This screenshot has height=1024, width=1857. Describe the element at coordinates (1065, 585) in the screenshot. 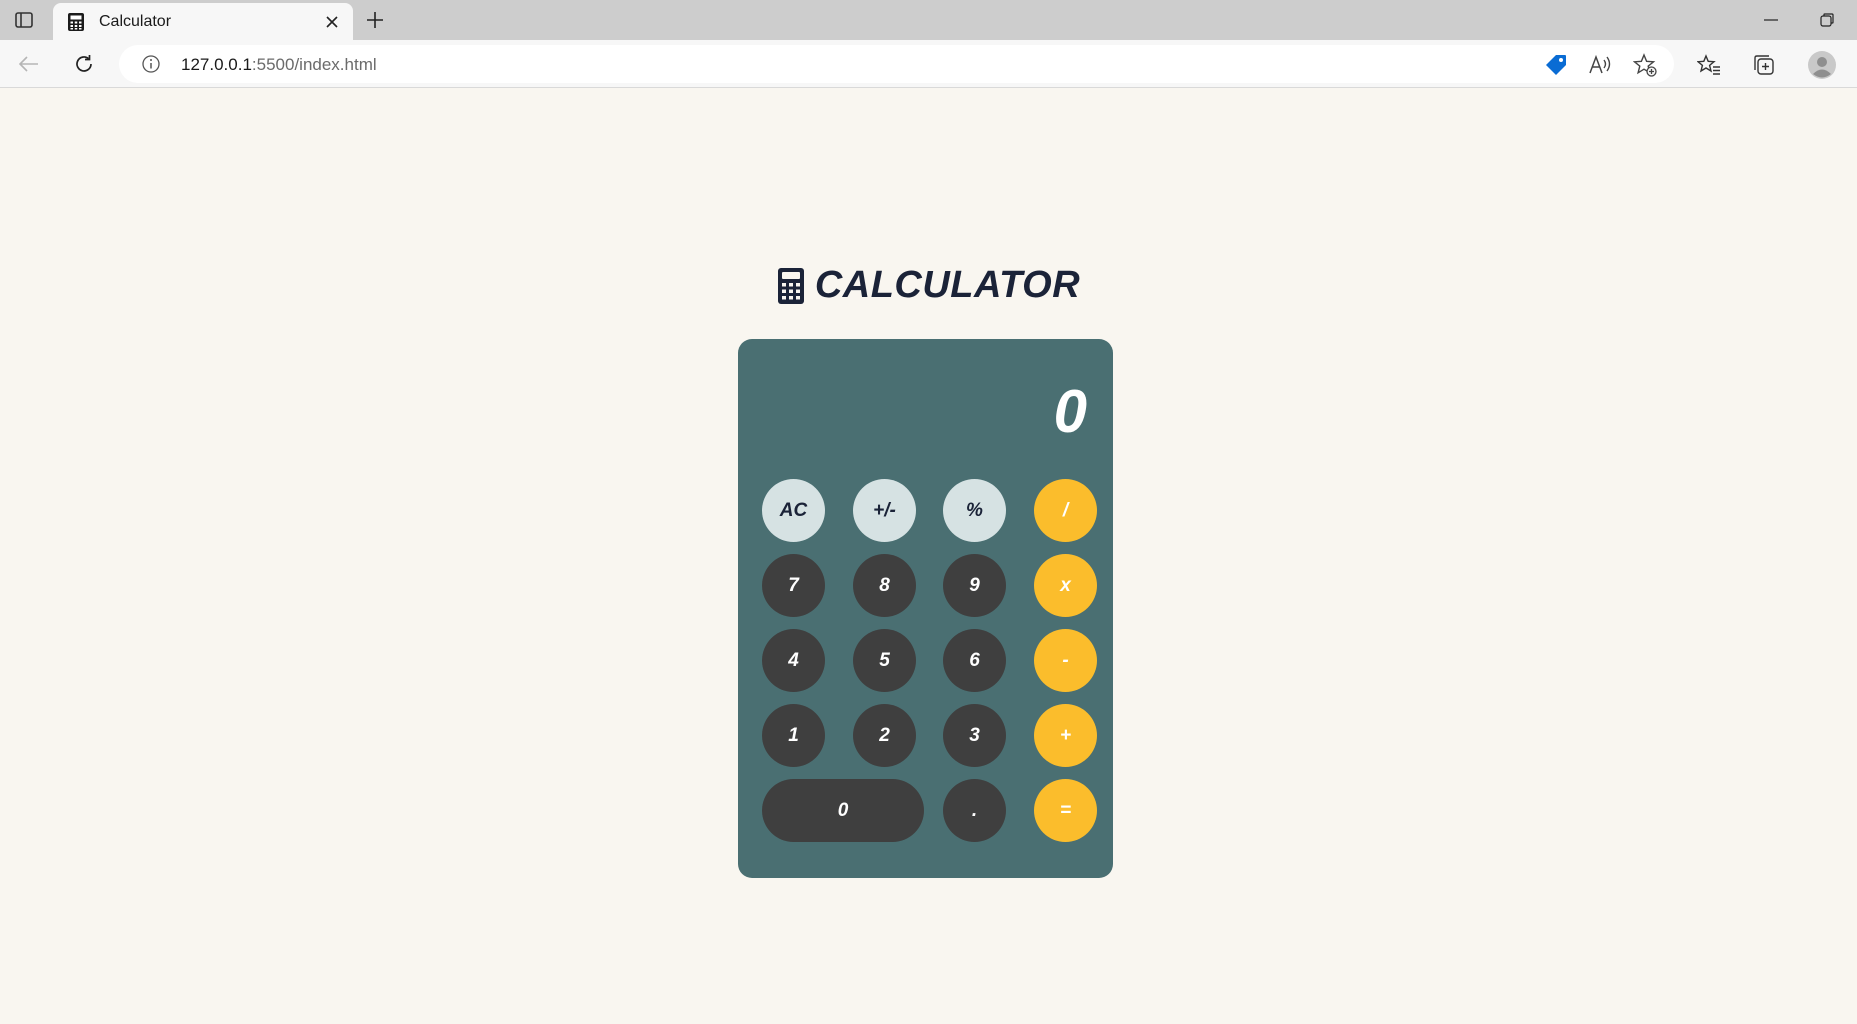

I see `multiply-button: x` at that location.